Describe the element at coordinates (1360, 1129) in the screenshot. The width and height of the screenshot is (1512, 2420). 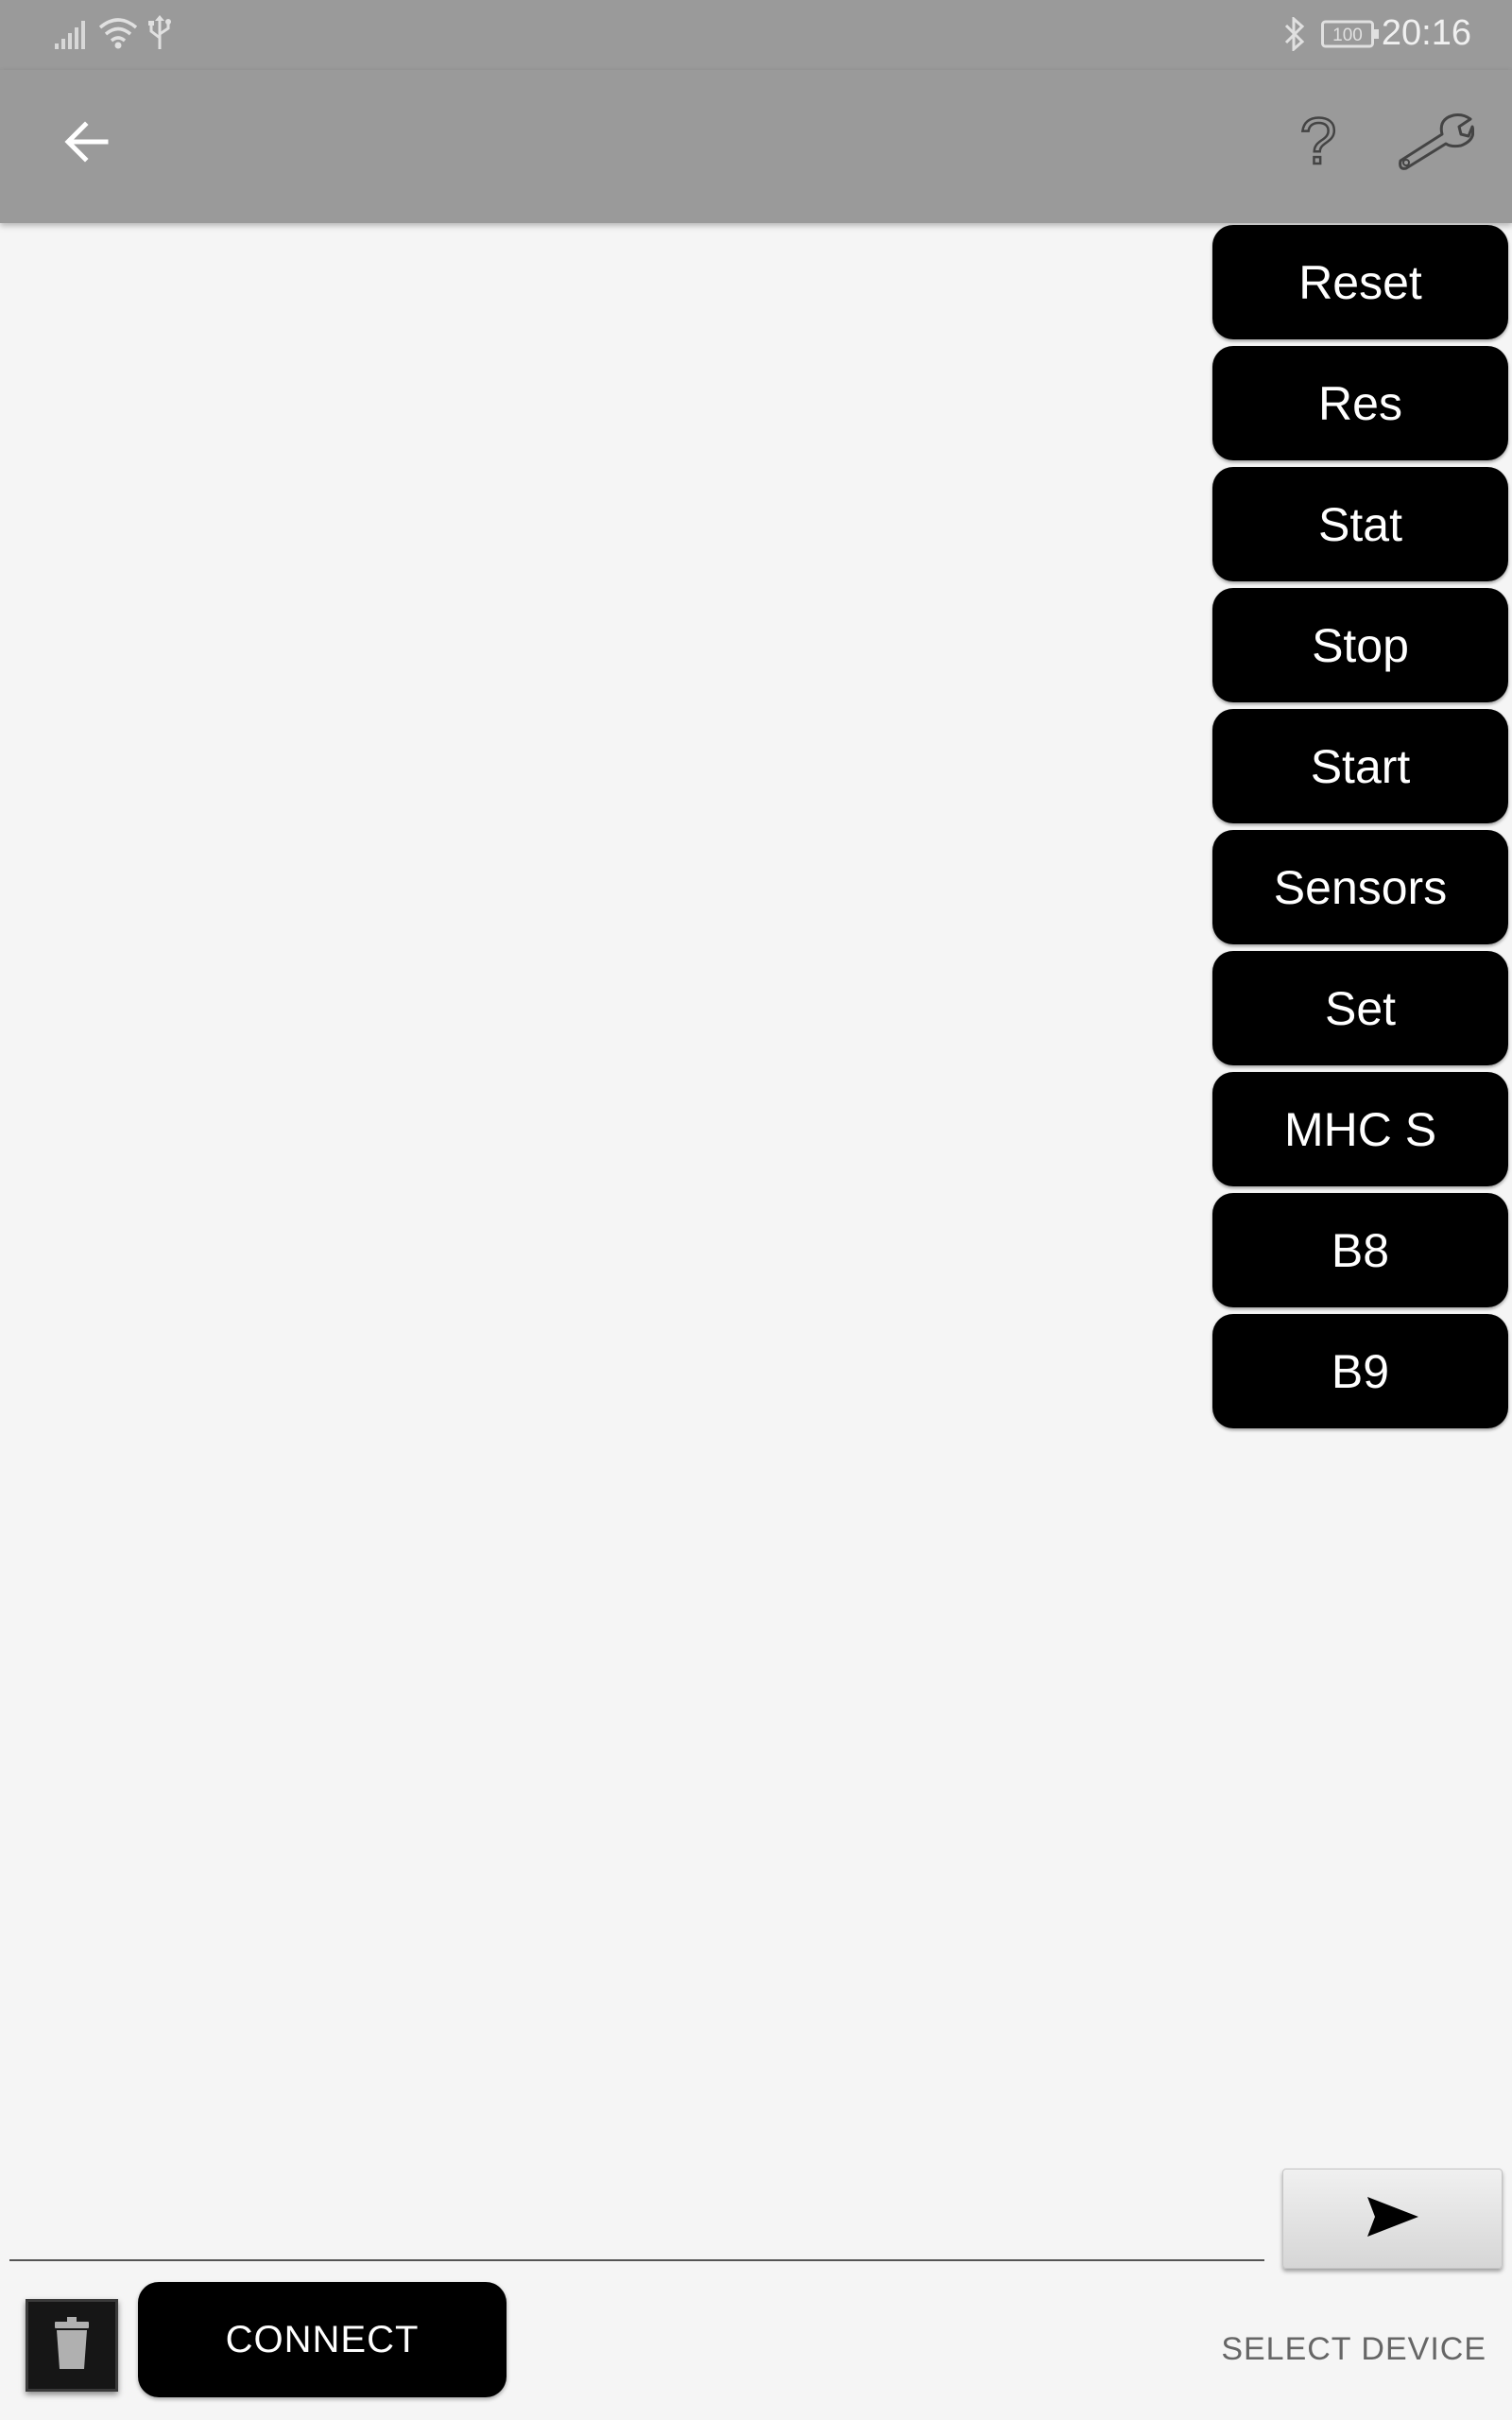
I see `command-button-mhc-s: MHC S` at that location.